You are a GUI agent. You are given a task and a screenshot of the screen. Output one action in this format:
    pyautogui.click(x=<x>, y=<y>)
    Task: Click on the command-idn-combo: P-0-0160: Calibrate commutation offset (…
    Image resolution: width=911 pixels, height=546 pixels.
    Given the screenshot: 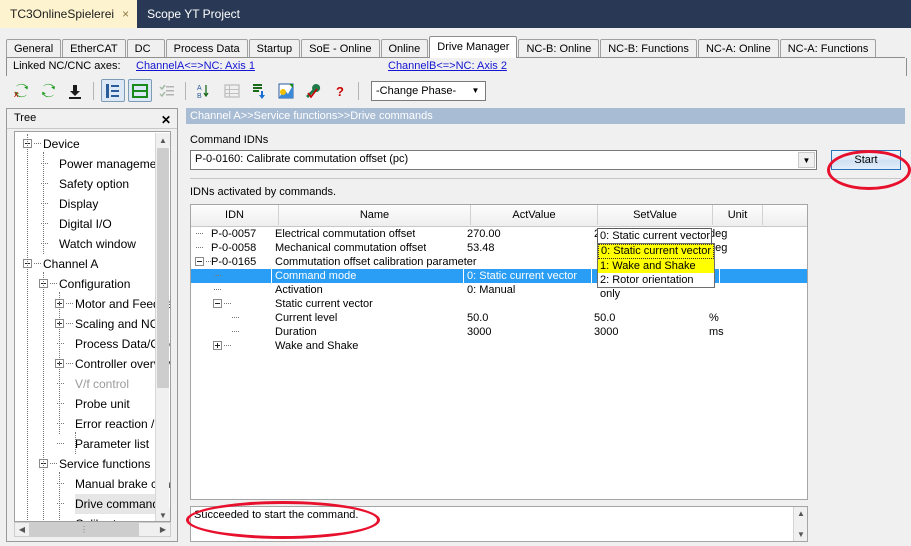 What is the action you would take?
    pyautogui.click(x=503, y=160)
    